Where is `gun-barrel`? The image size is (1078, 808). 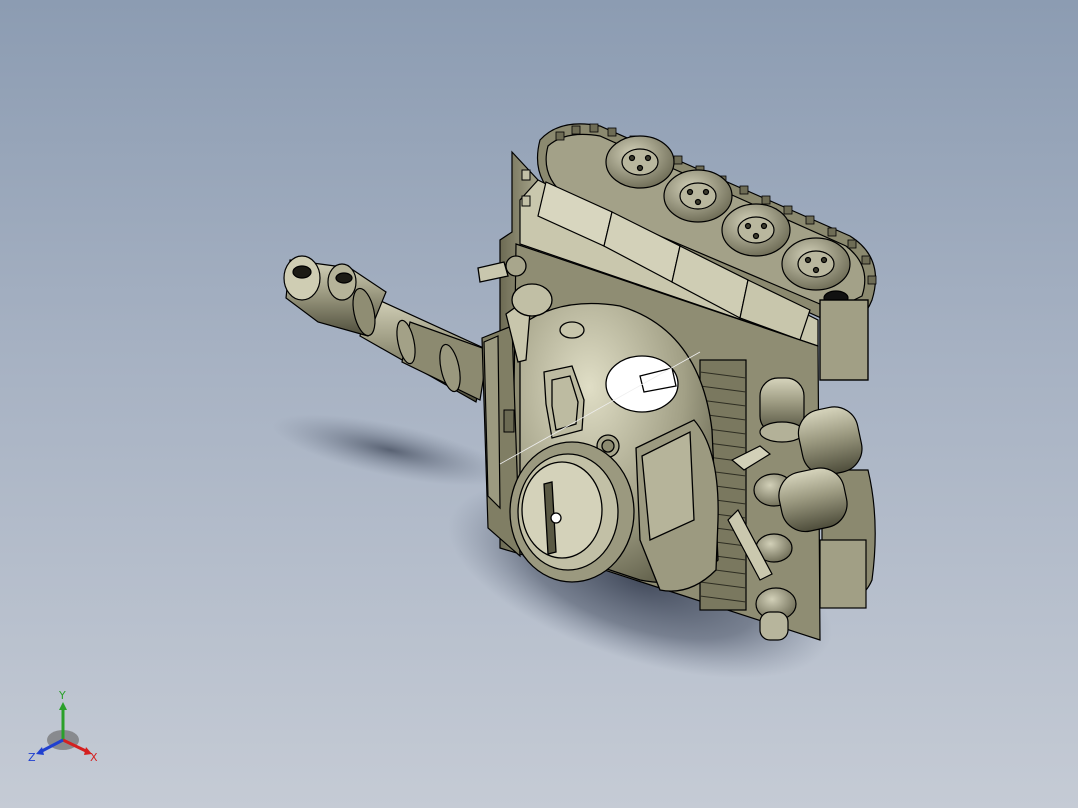 gun-barrel is located at coordinates (386, 329).